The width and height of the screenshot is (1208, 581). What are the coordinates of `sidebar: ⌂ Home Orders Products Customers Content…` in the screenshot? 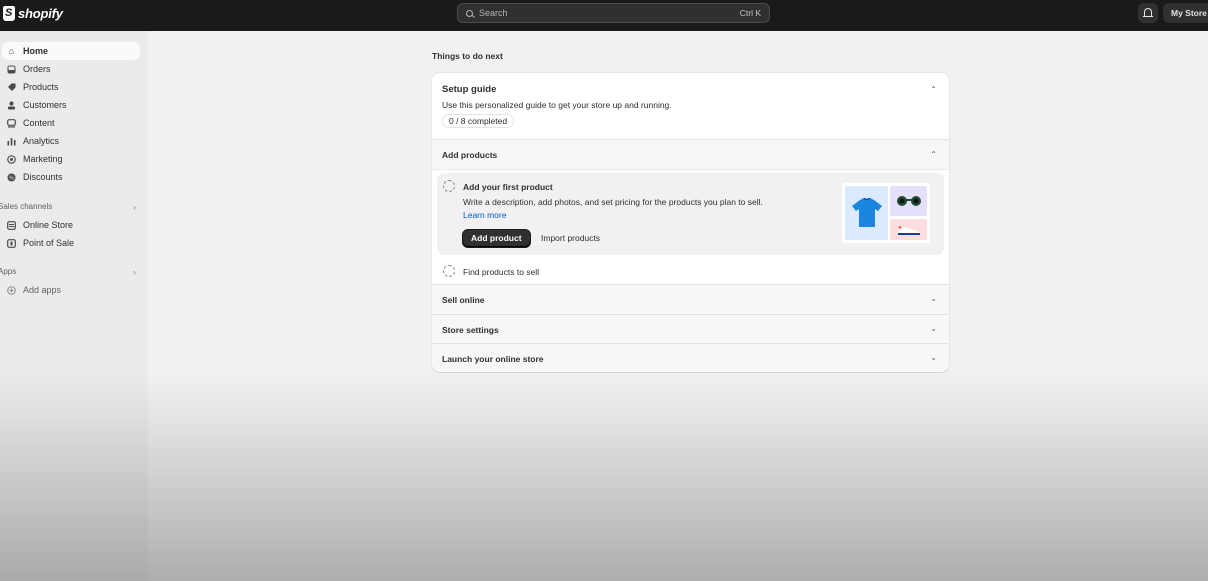 It's located at (74, 306).